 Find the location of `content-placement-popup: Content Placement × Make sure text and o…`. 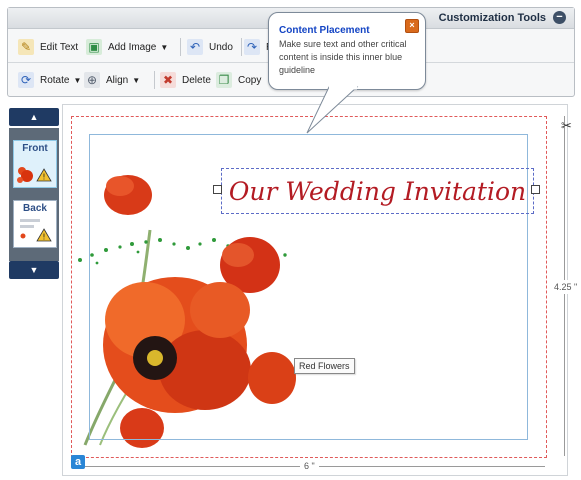

content-placement-popup: Content Placement × Make sure text and o… is located at coordinates (347, 51).